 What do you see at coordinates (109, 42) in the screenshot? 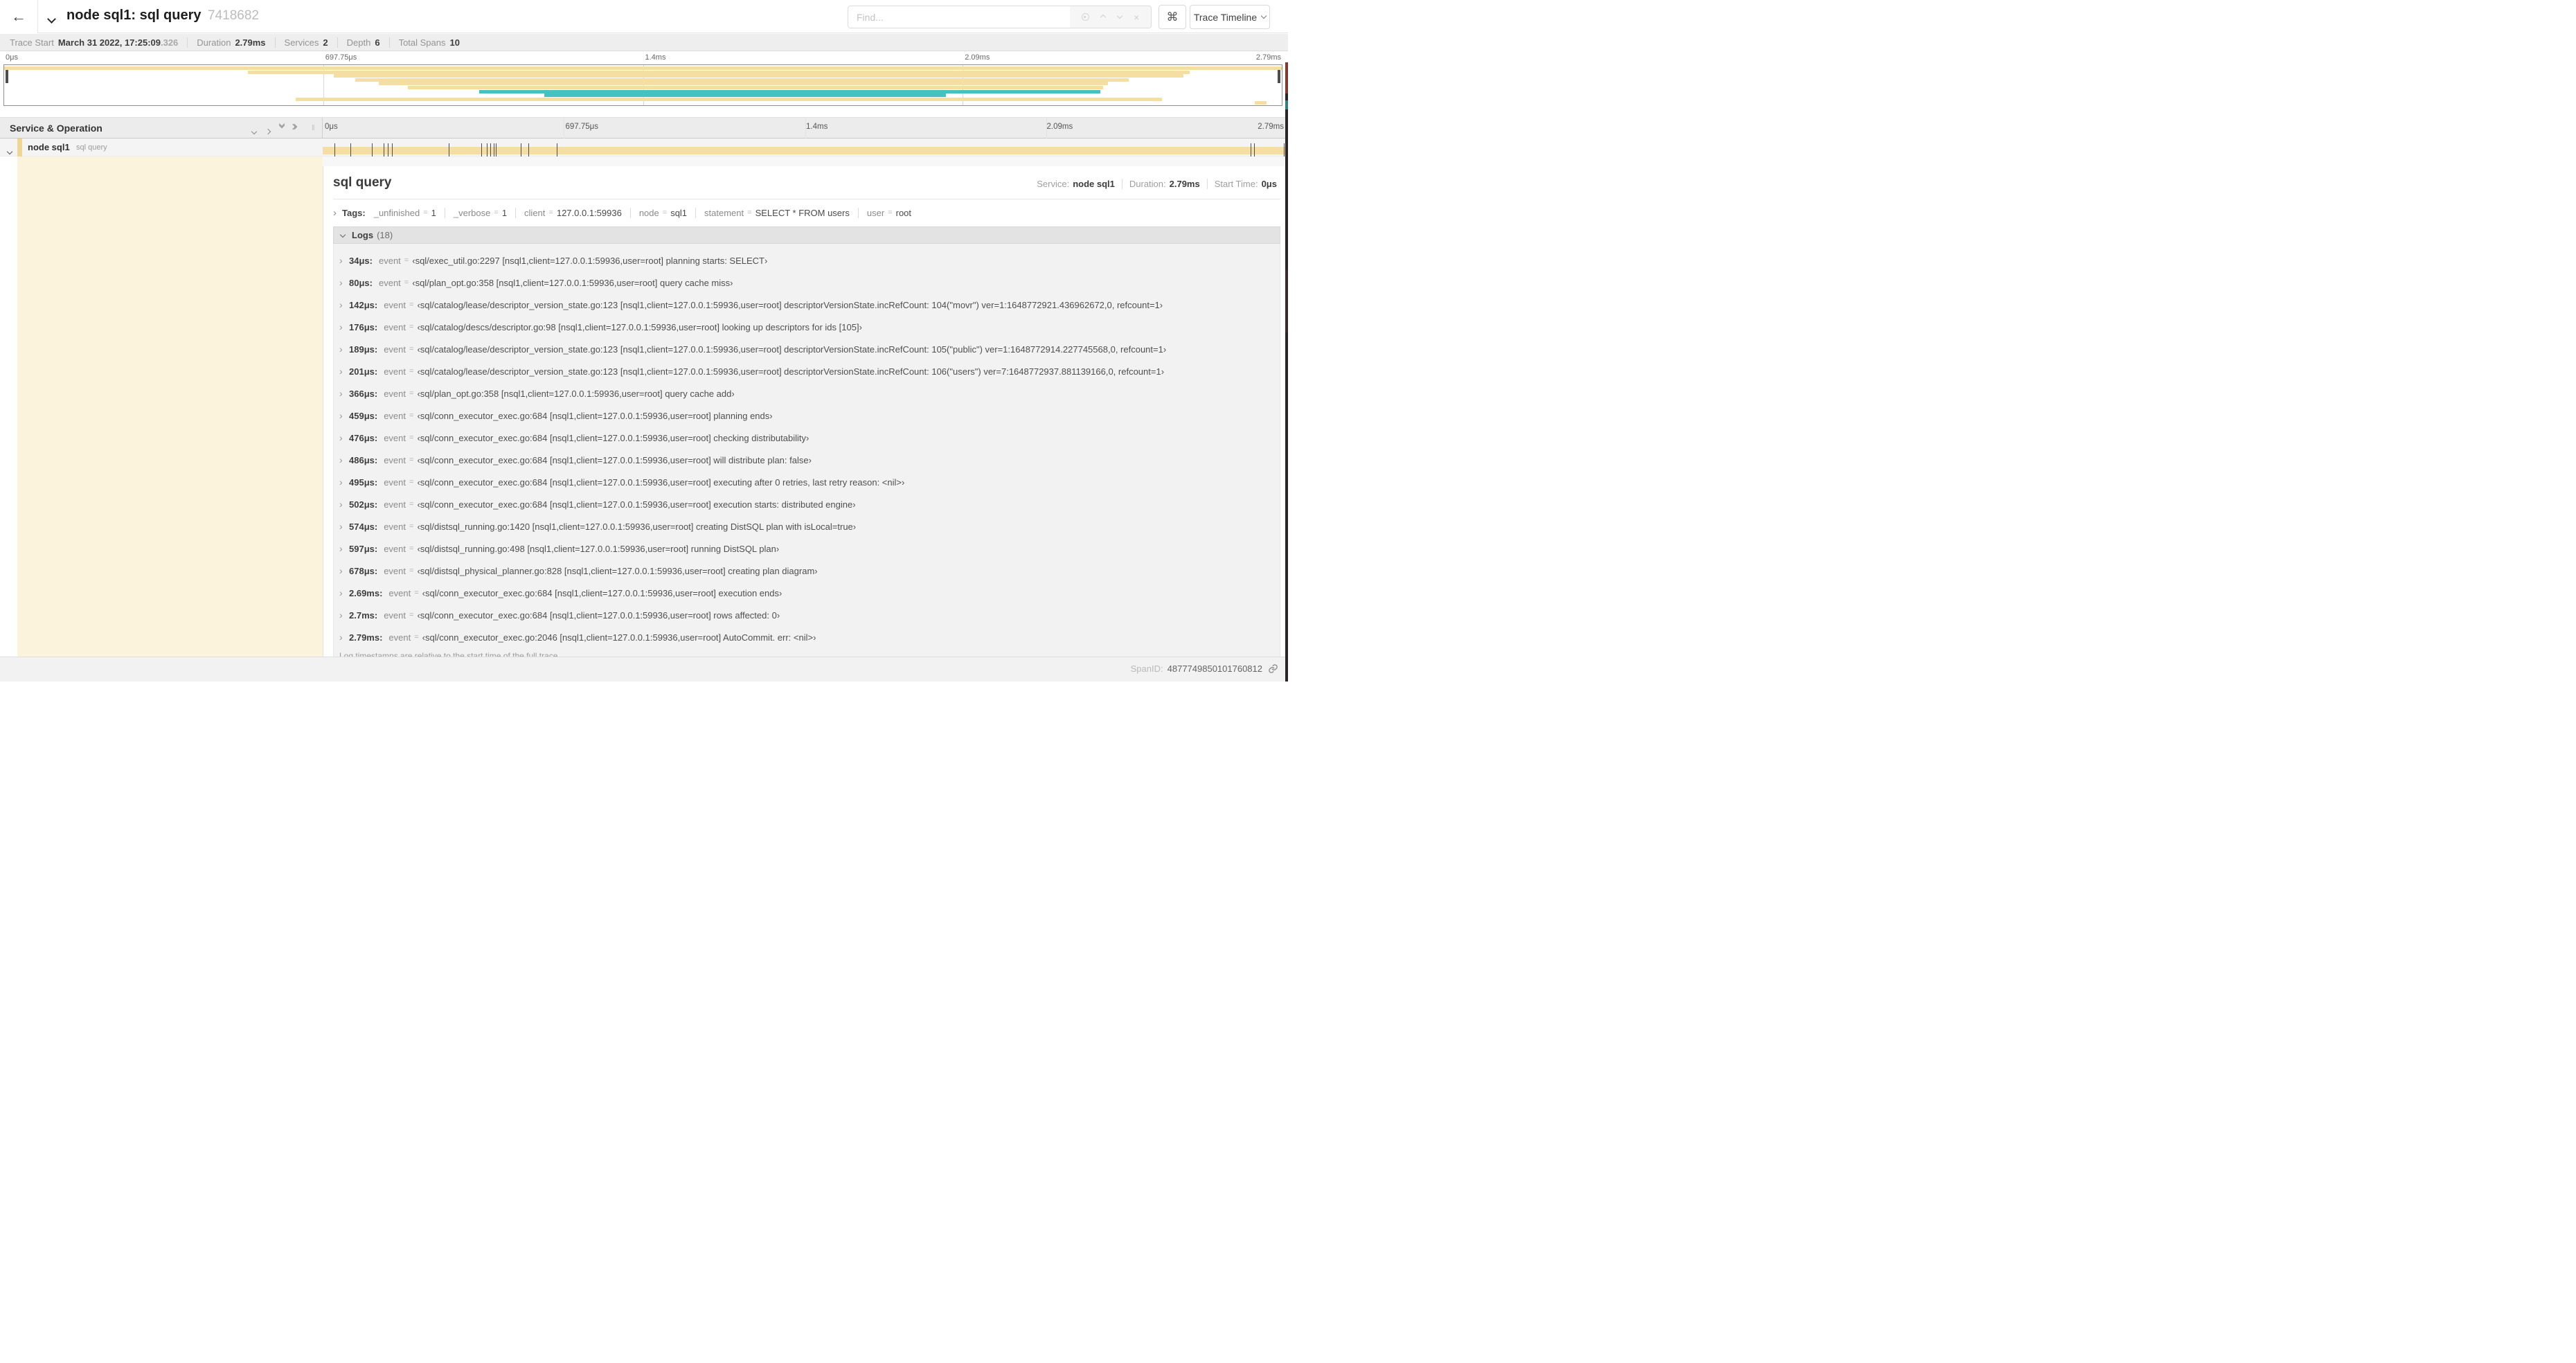
I see `stat-value: March 31 2022, 17:25:09` at bounding box center [109, 42].